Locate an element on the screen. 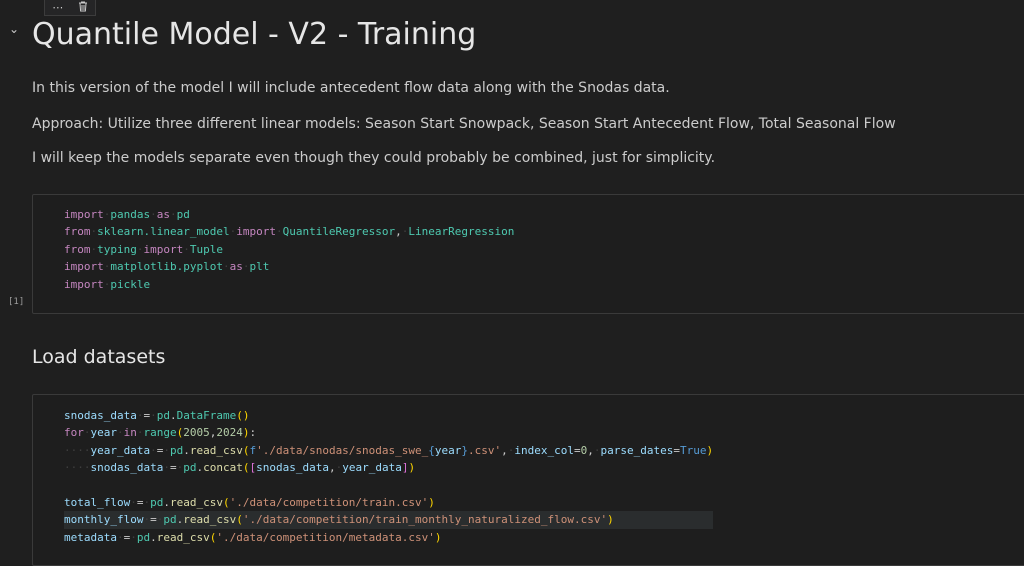 Image resolution: width=1024 pixels, height=566 pixels. chevron-down-icon: ⌄ is located at coordinates (14, 29).